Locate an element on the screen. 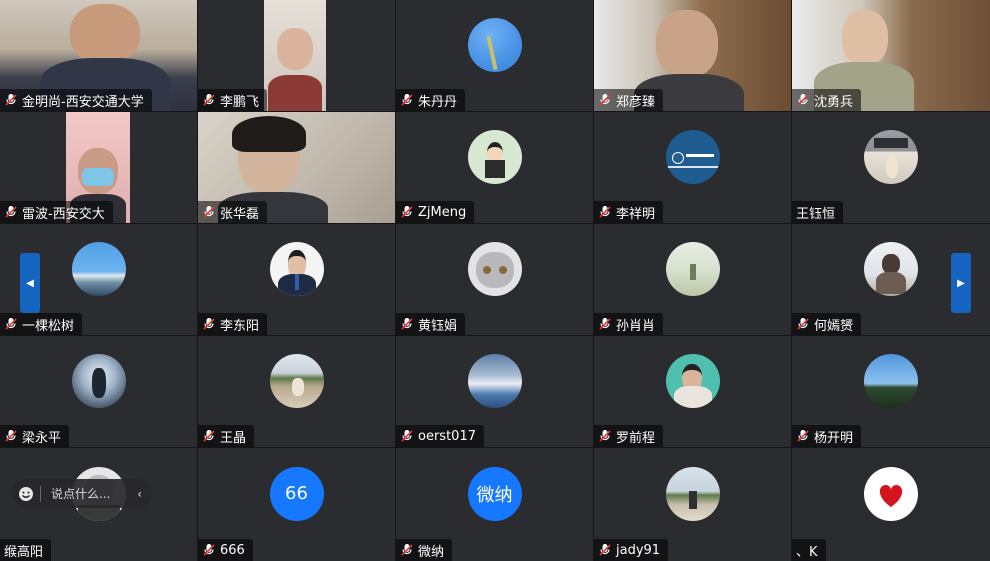  participant-name: 、K is located at coordinates (807, 552).